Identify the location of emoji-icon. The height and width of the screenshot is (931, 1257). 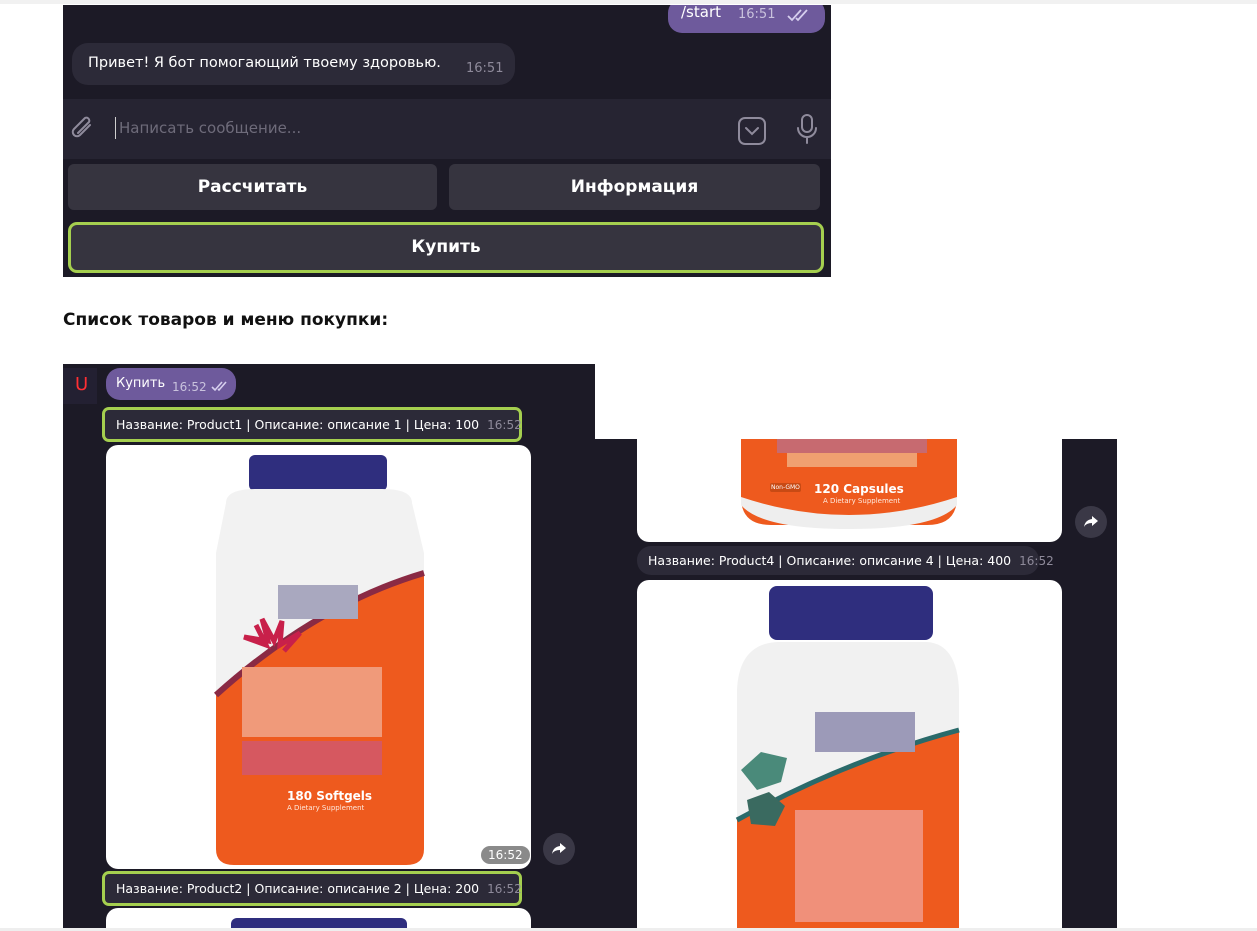
(752, 131).